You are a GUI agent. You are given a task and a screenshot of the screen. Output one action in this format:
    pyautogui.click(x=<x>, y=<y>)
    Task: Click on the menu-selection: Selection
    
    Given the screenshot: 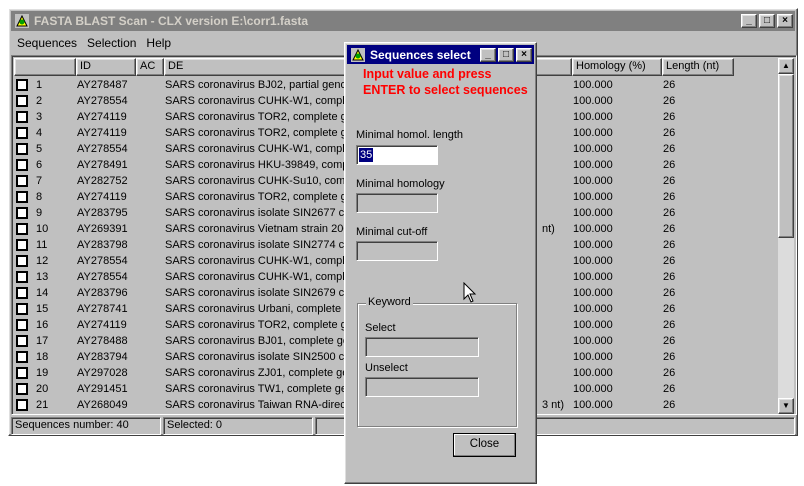 What is the action you would take?
    pyautogui.click(x=110, y=43)
    